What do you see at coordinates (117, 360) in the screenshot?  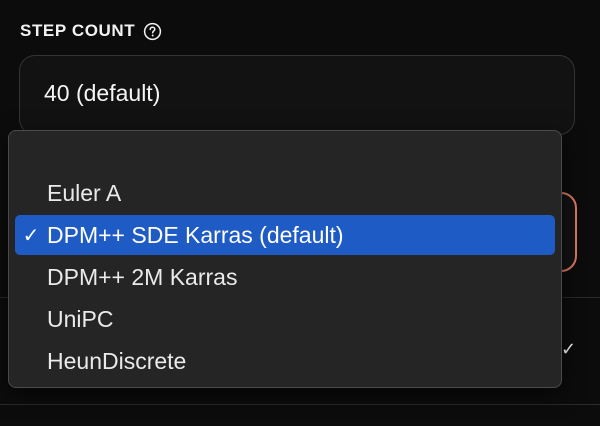 I see `menu-item-label: HeunDiscrete` at bounding box center [117, 360].